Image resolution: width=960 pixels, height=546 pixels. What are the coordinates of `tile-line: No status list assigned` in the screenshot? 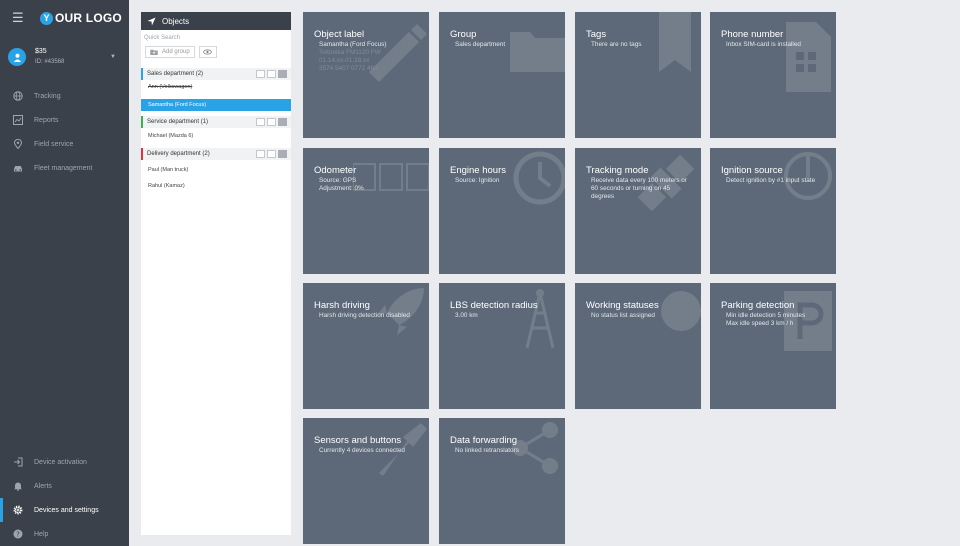 It's located at (623, 315).